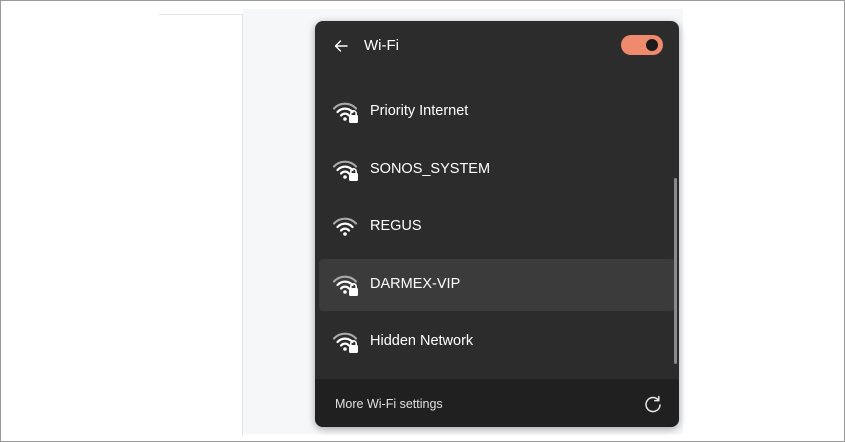  Describe the element at coordinates (415, 283) in the screenshot. I see `network-name: DARMEX-VIP` at that location.